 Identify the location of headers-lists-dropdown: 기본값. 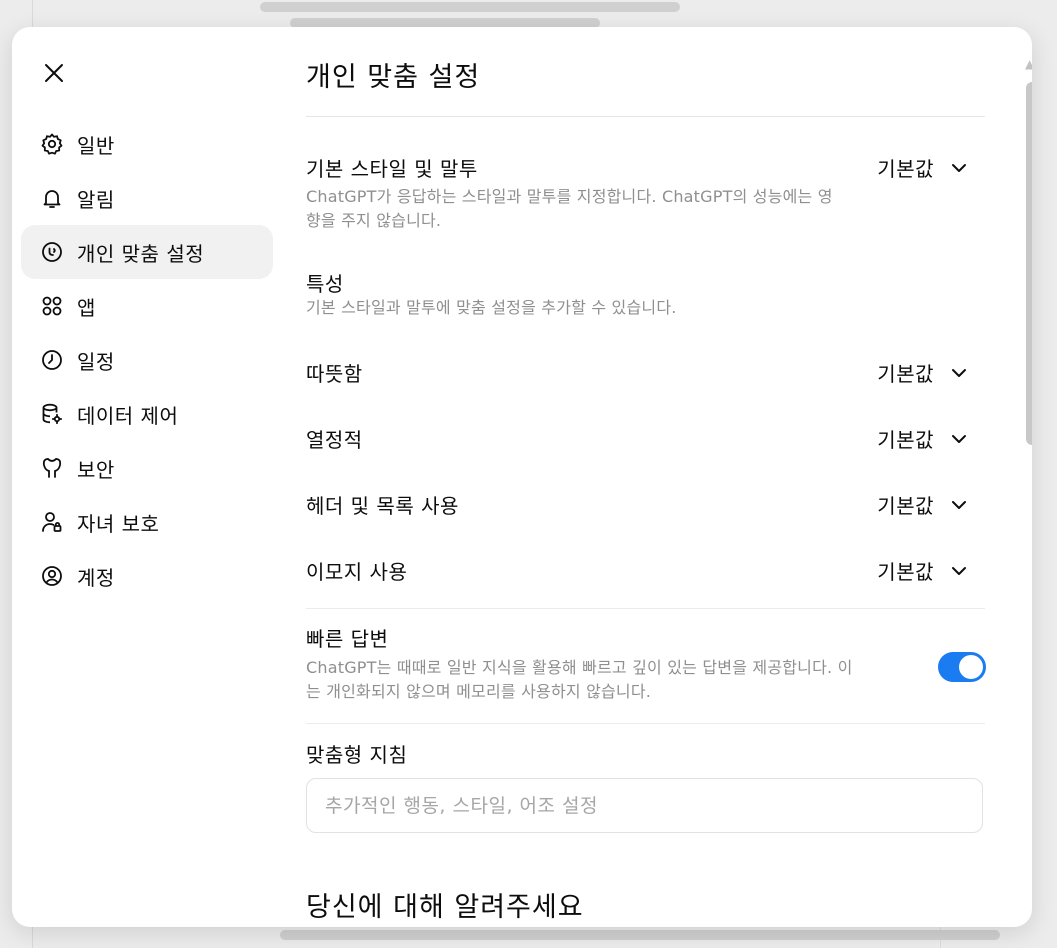
(922, 504).